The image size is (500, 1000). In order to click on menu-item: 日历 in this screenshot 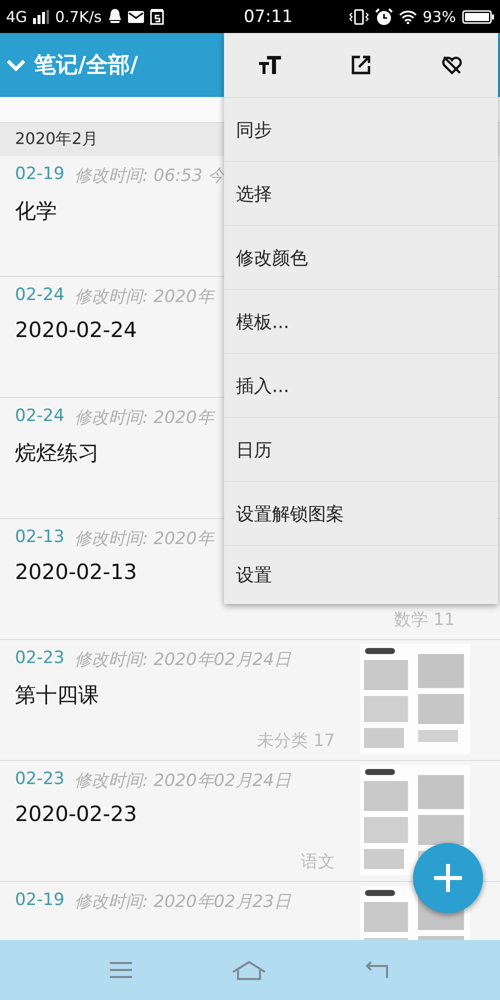, I will do `click(361, 450)`.